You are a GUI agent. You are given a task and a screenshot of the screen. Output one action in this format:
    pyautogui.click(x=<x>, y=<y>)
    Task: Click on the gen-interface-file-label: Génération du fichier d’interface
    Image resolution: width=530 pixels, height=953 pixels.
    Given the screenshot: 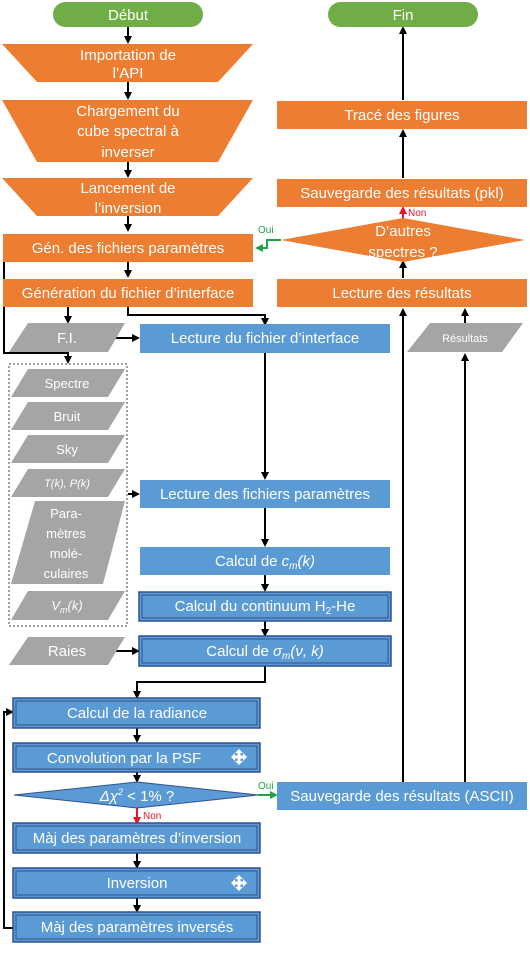 What is the action you would take?
    pyautogui.click(x=128, y=293)
    